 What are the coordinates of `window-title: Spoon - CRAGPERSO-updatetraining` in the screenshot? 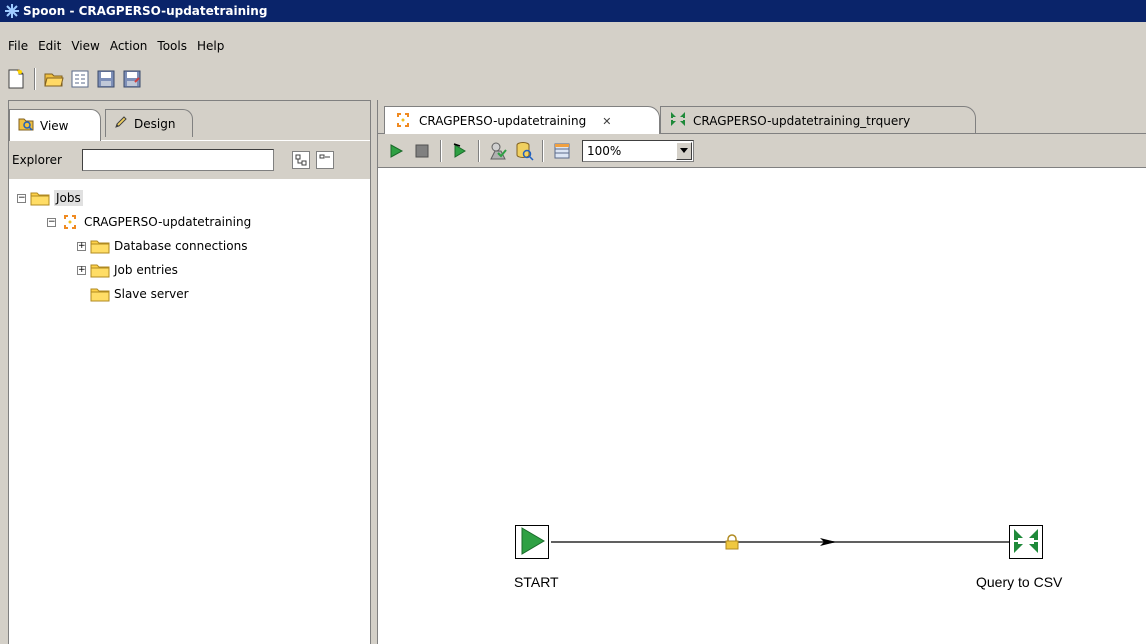 It's located at (145, 11).